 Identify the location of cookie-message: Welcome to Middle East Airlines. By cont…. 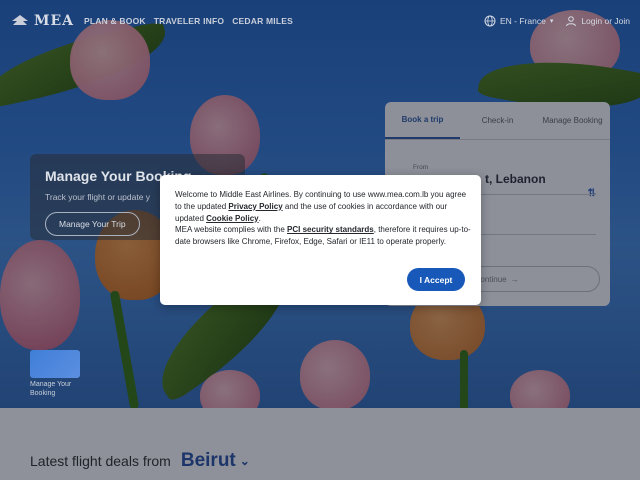
(323, 218).